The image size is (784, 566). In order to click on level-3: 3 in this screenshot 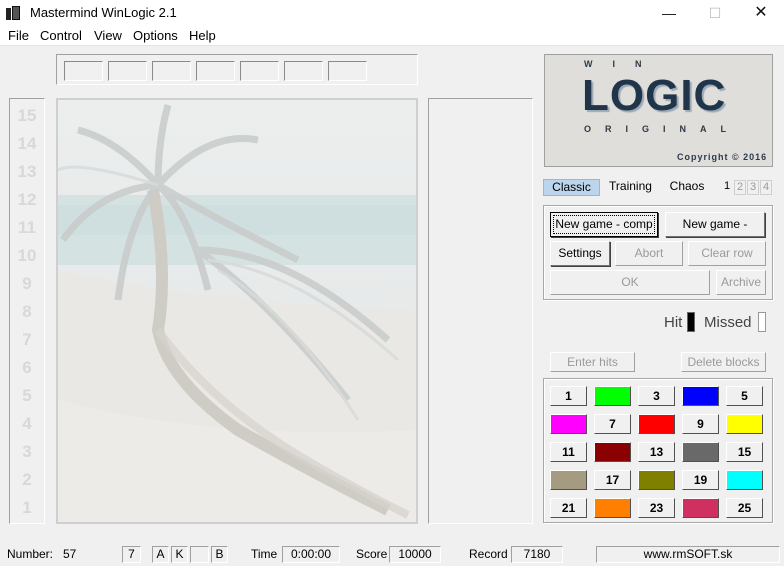, I will do `click(753, 187)`.